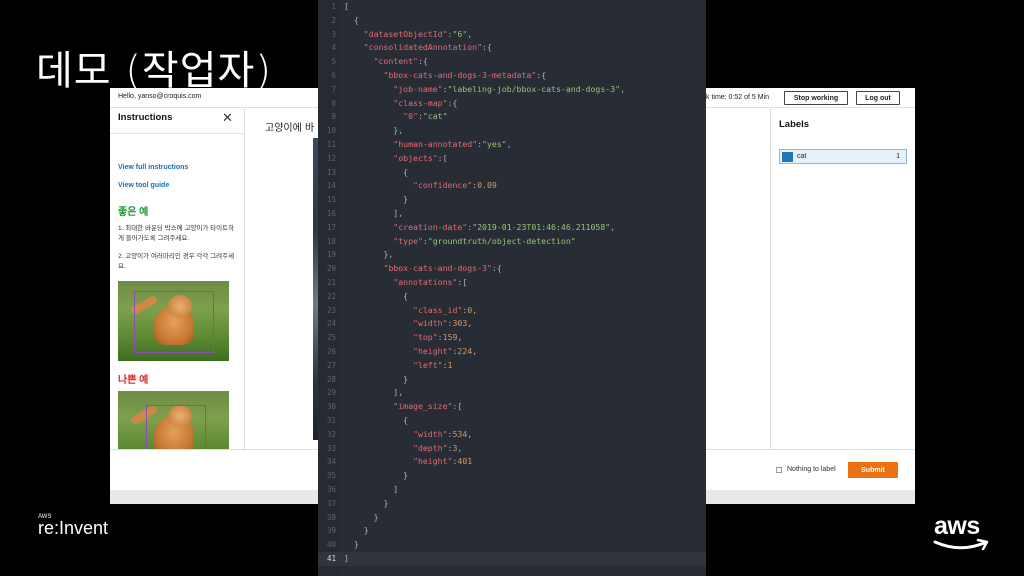 The width and height of the screenshot is (1024, 576). Describe the element at coordinates (153, 167) in the screenshot. I see `view-full-instructions-link: View full instructions` at that location.